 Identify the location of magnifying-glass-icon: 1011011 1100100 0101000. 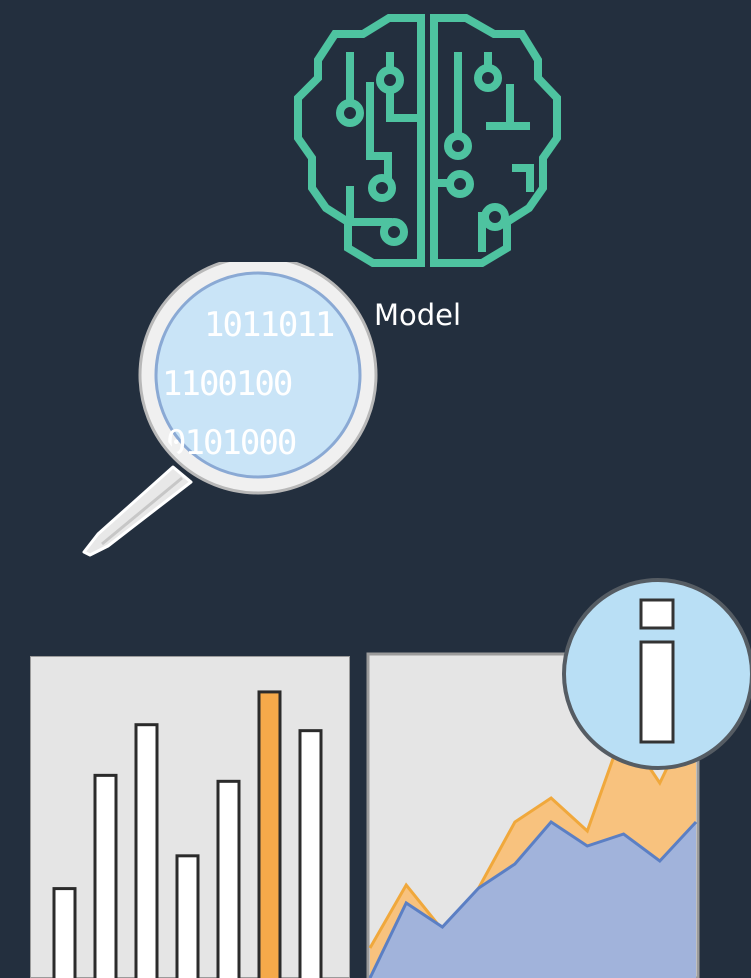
(230, 409).